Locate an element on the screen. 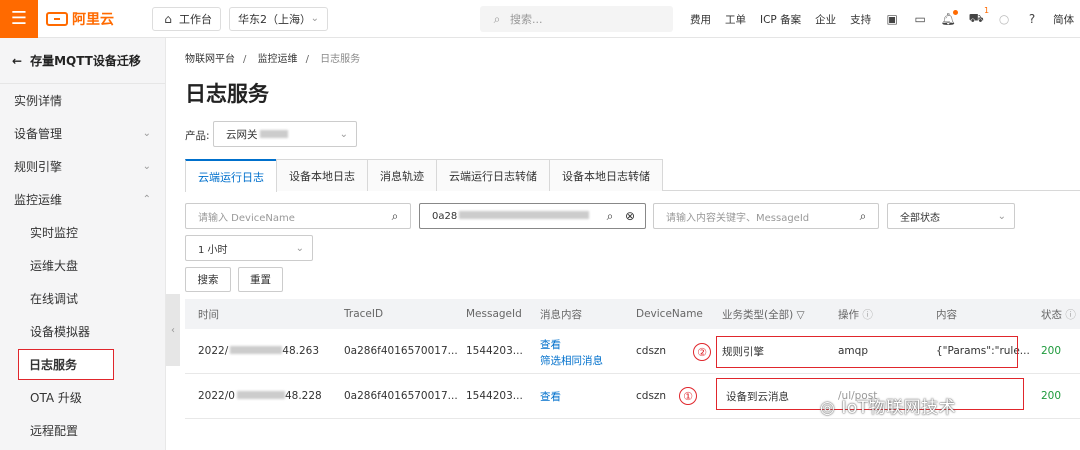 The image size is (1080, 450). nav-enterprise: 企业 is located at coordinates (825, 19).